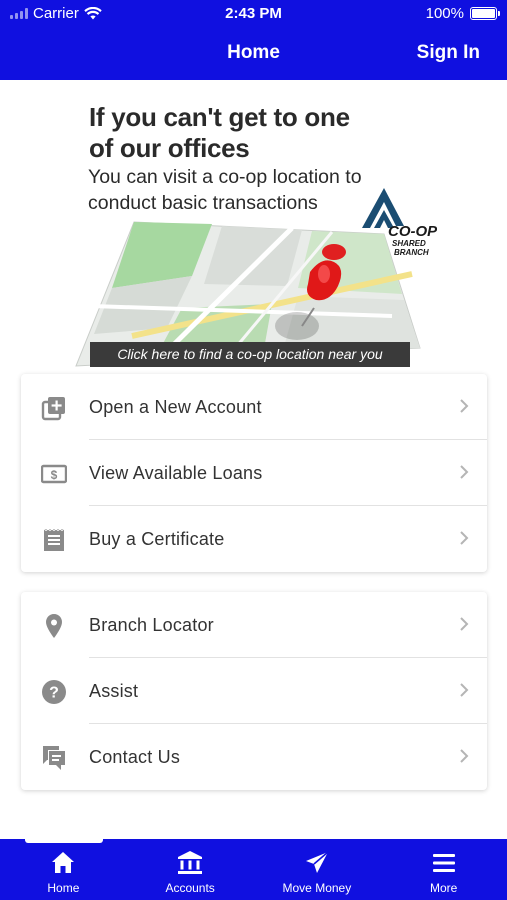 The width and height of the screenshot is (507, 900). What do you see at coordinates (157, 538) in the screenshot?
I see `menu-label: Buy a Certificate` at bounding box center [157, 538].